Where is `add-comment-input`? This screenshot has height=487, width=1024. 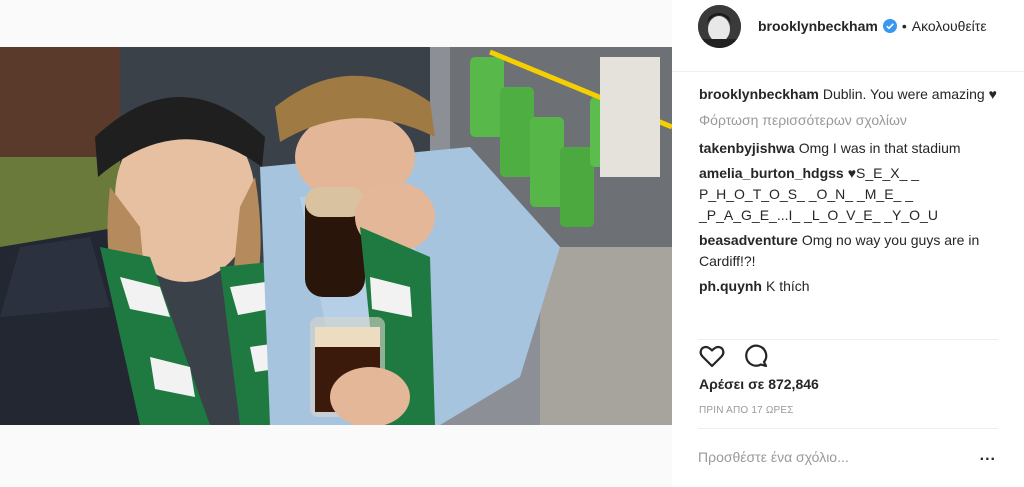 add-comment-input is located at coordinates (828, 457).